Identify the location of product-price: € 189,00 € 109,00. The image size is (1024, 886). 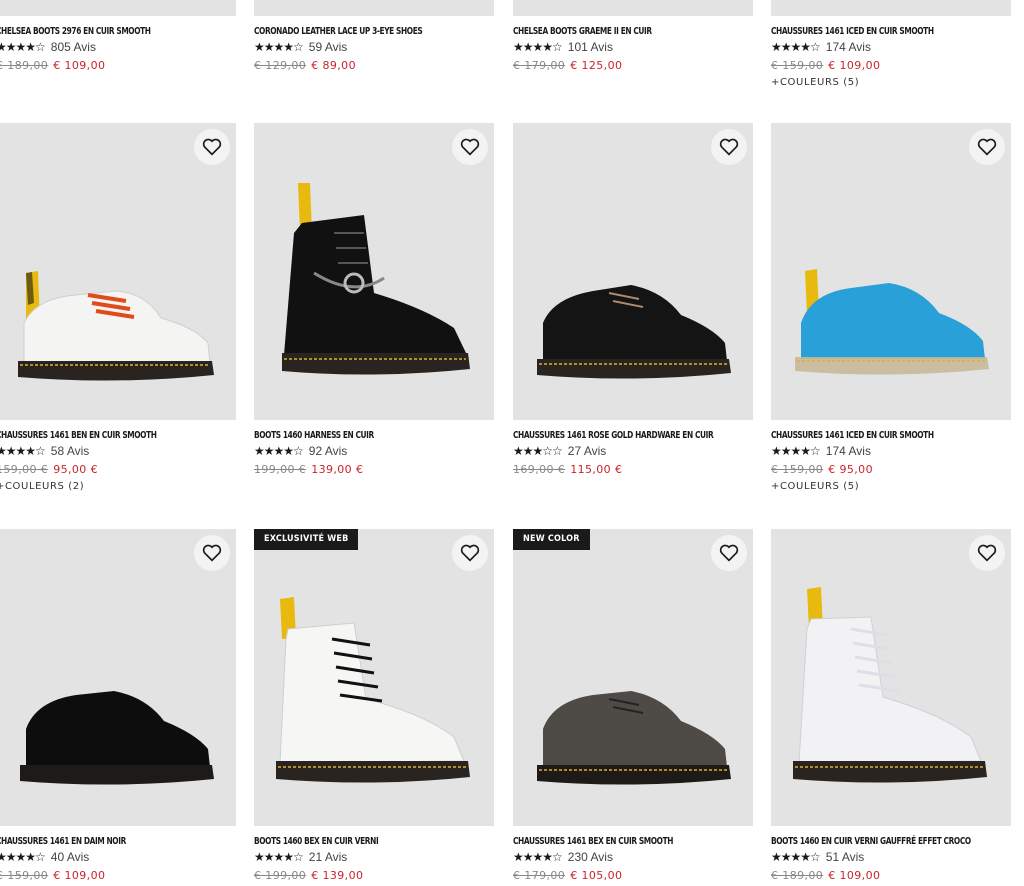
(118, 65).